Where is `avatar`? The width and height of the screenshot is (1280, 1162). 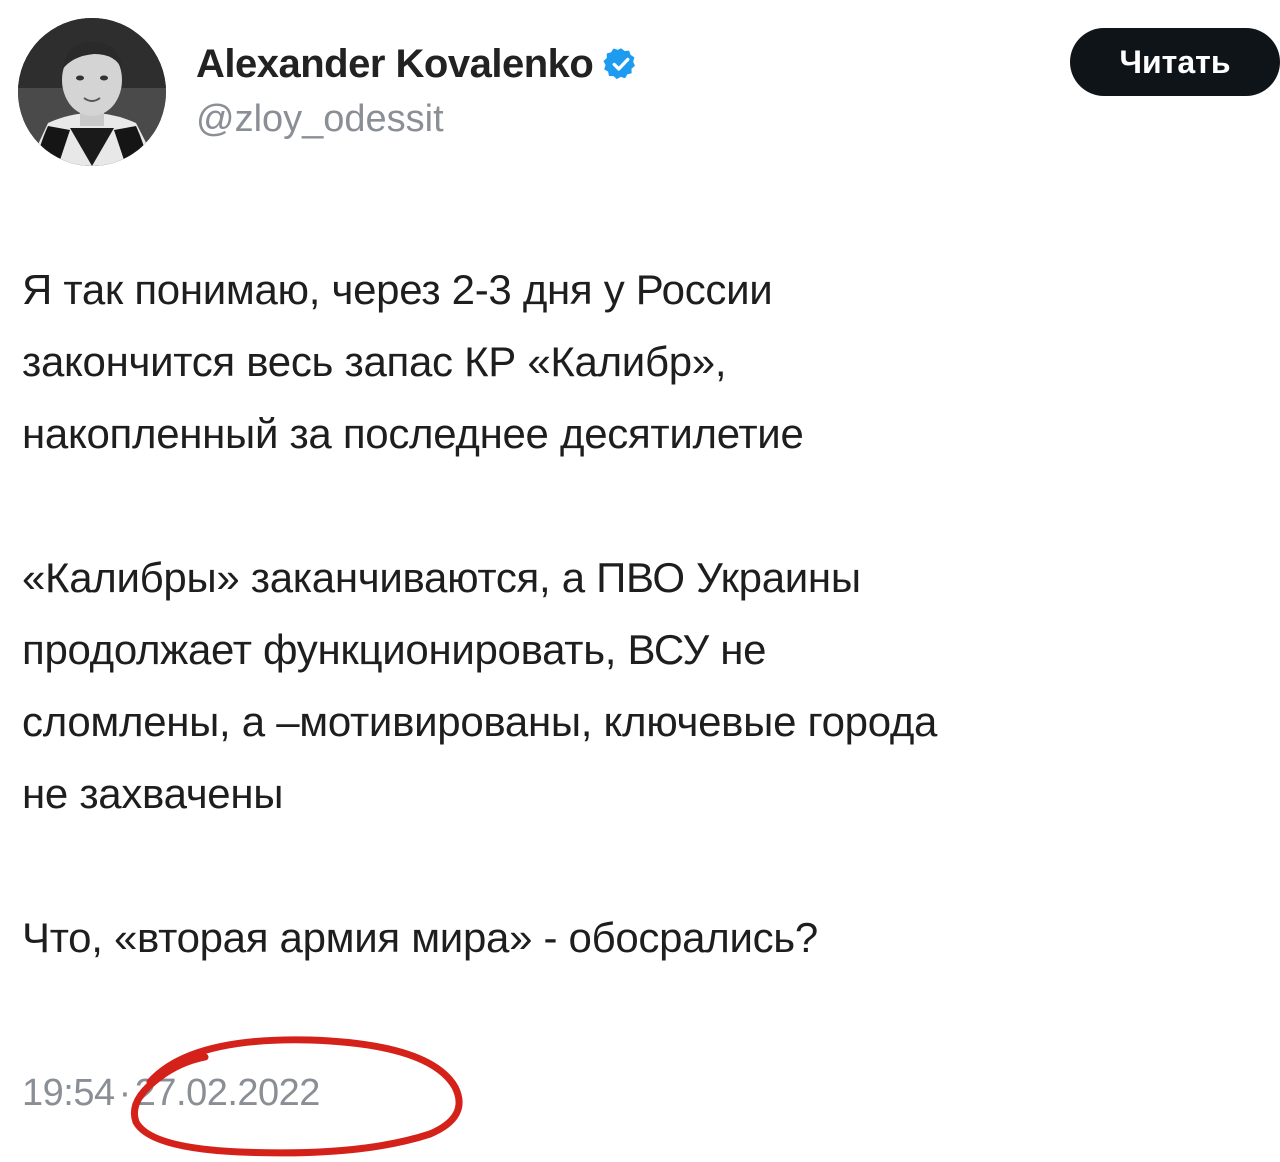
avatar is located at coordinates (92, 92).